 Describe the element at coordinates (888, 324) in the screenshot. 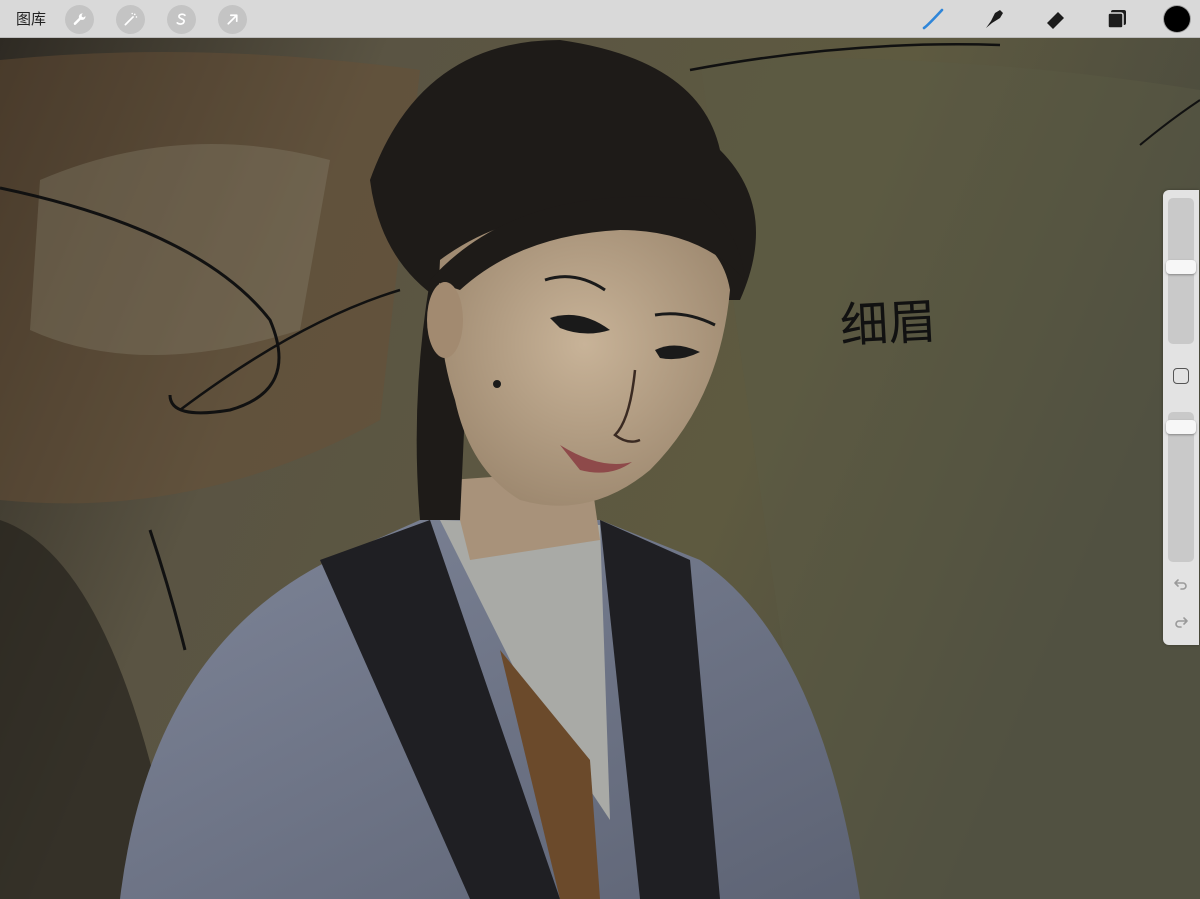

I see `handwritten-note: 细眉` at that location.